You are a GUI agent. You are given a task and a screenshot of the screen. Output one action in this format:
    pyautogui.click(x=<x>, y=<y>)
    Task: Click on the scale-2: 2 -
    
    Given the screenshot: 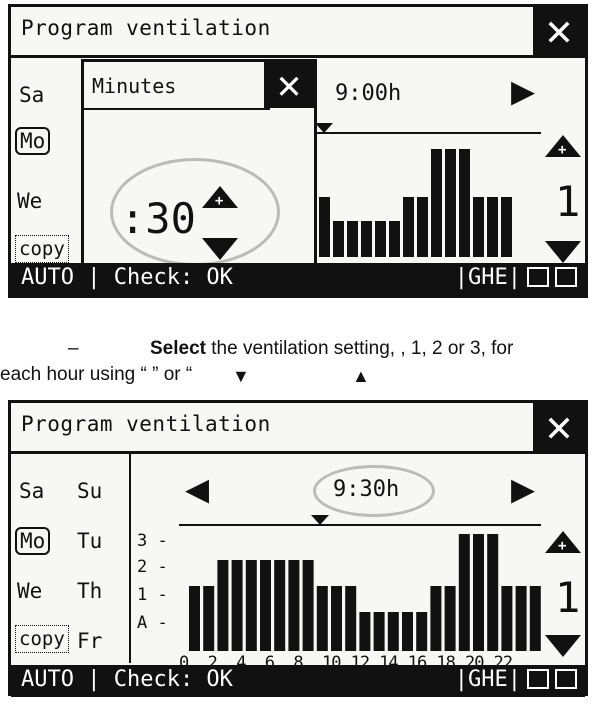 What is the action you would take?
    pyautogui.click(x=152, y=567)
    